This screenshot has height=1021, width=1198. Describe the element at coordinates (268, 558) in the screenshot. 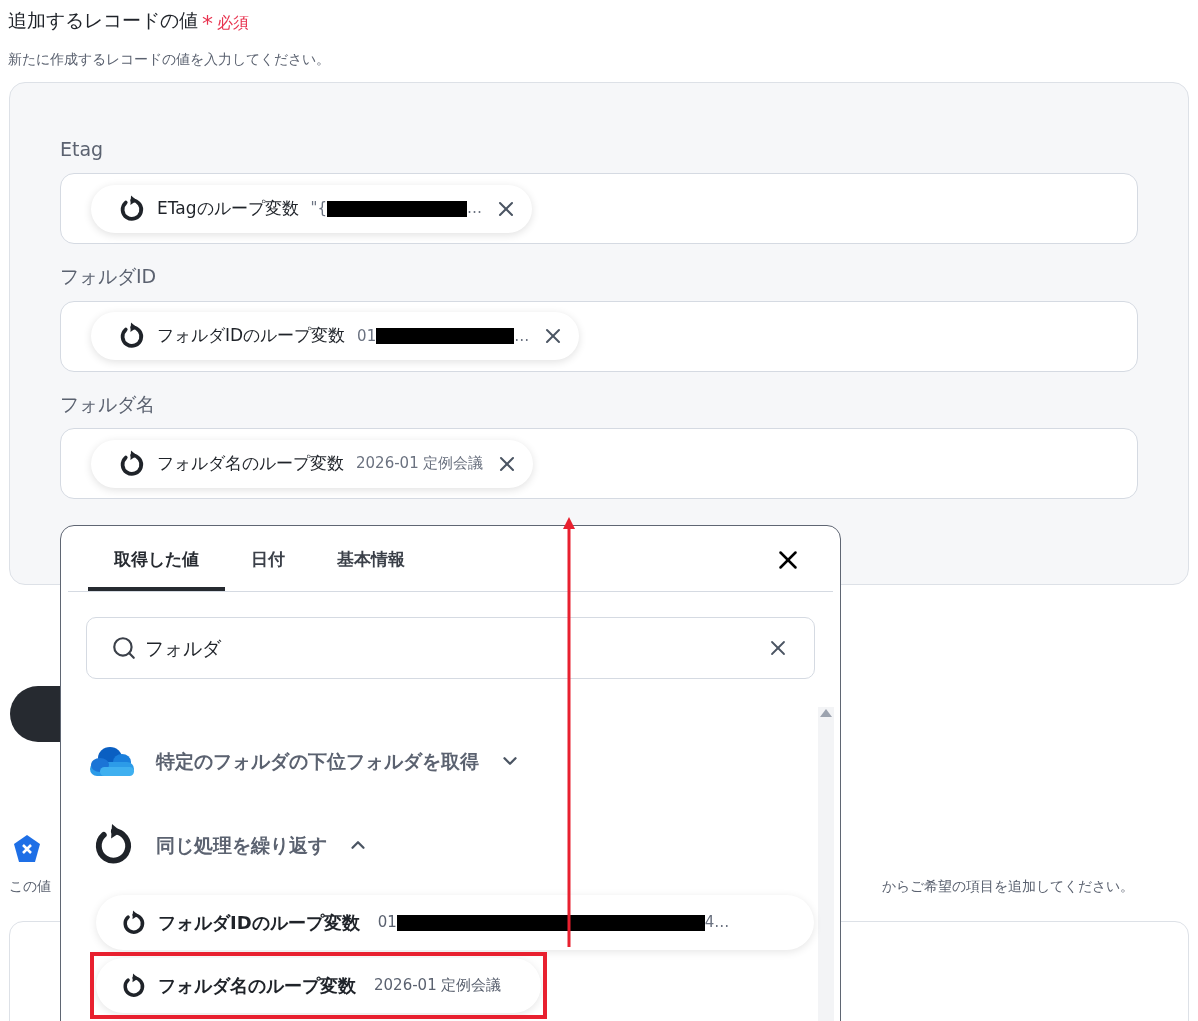

I see `tab: 日付` at that location.